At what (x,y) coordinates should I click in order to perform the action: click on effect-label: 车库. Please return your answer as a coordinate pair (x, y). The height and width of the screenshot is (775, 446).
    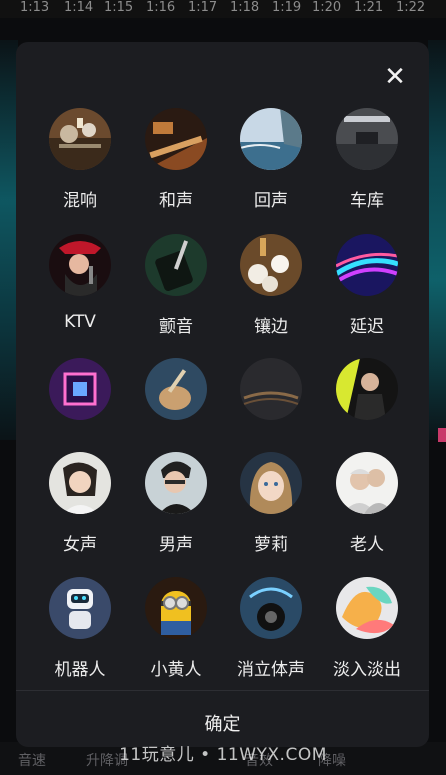
    Looking at the image, I should click on (367, 201).